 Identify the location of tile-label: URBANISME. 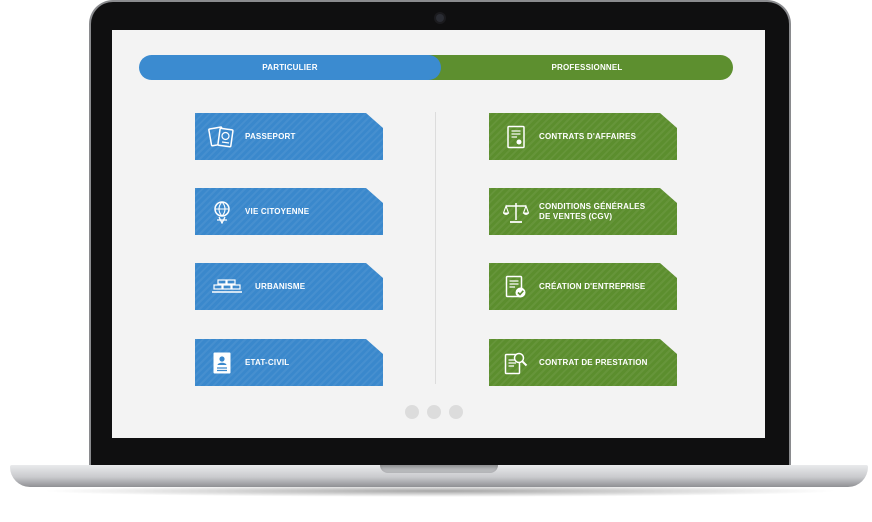
(280, 286).